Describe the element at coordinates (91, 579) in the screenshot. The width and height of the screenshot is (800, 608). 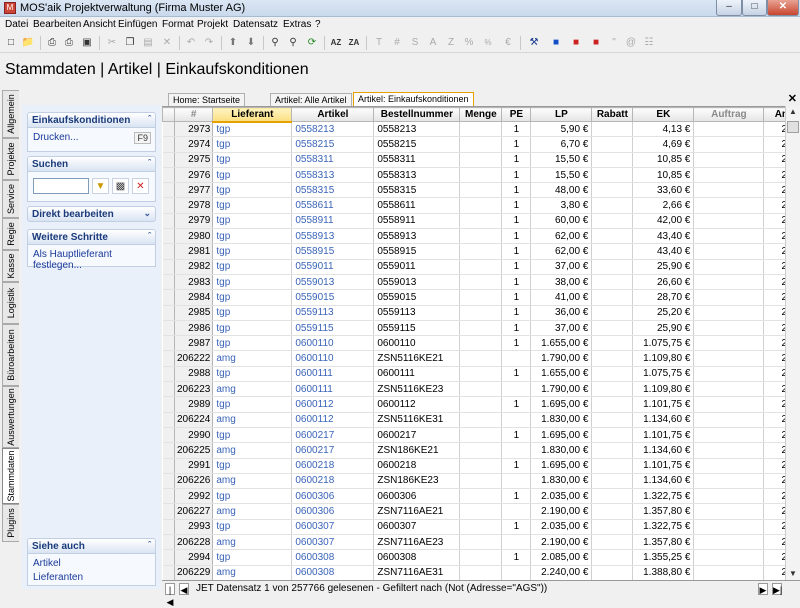
I see `lieferanten-link: Lieferanten` at that location.